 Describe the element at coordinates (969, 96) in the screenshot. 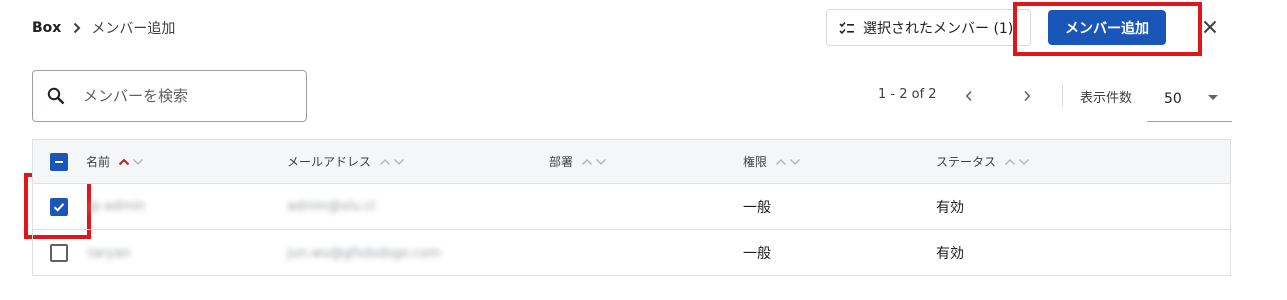

I see `chevron-left-icon` at that location.